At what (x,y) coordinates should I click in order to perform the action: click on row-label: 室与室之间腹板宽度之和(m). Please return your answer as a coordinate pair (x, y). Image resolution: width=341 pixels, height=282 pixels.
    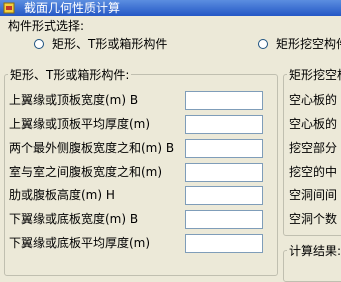
    Looking at the image, I should click on (86, 172).